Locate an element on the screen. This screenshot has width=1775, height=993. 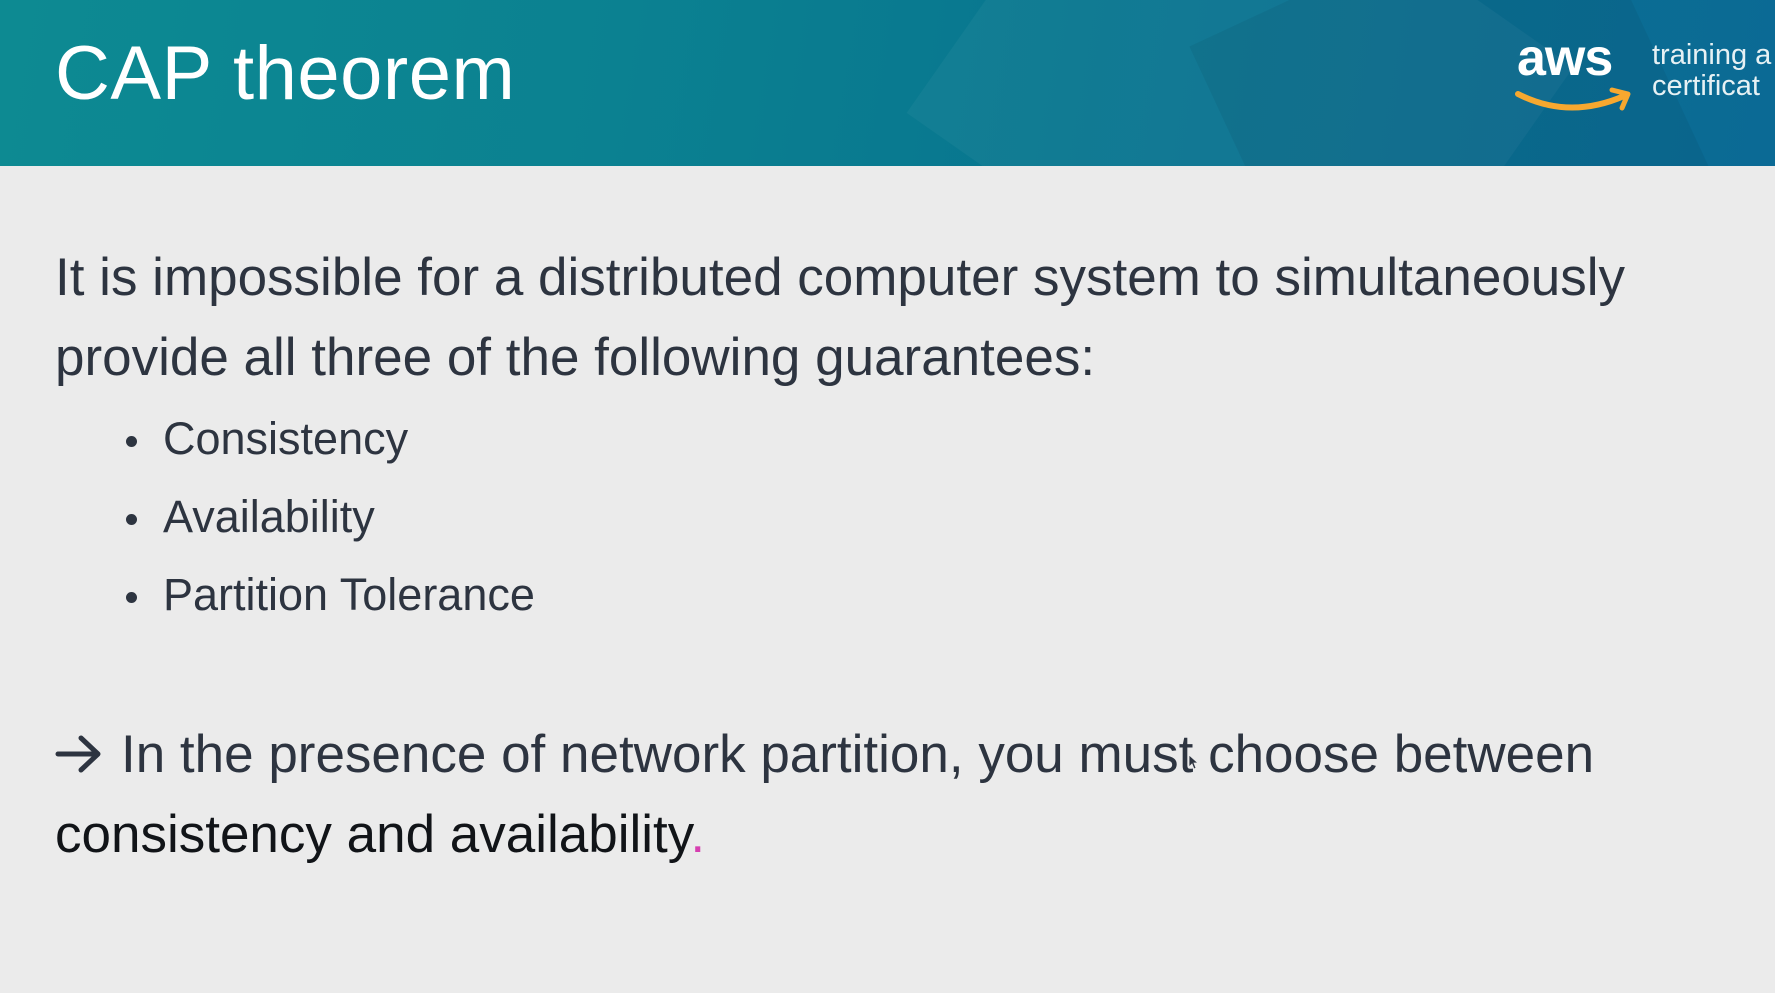
list-item: Availability is located at coordinates (330, 517).